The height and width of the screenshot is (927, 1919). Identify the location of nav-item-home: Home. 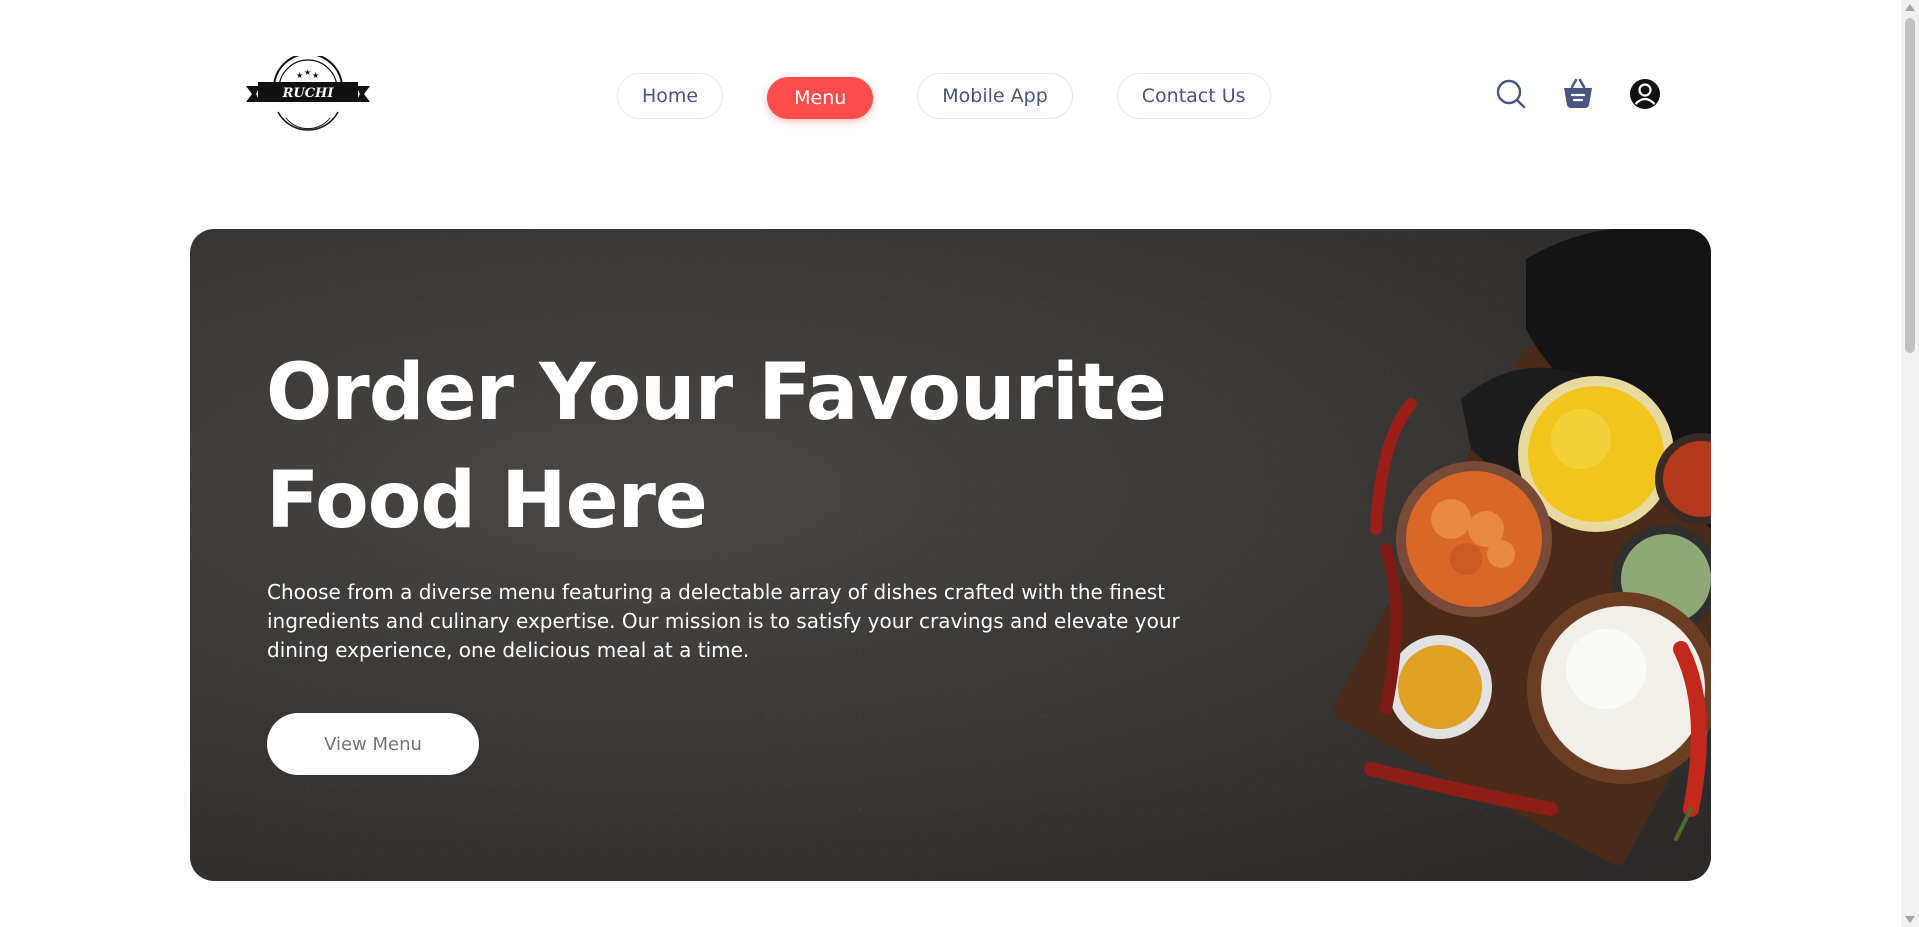
(670, 96).